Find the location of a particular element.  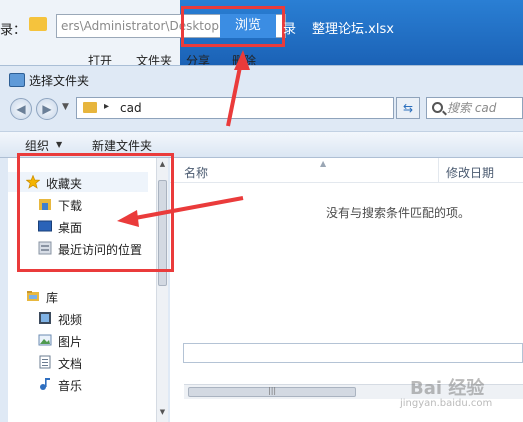

back-button: ◀ is located at coordinates (21, 109).